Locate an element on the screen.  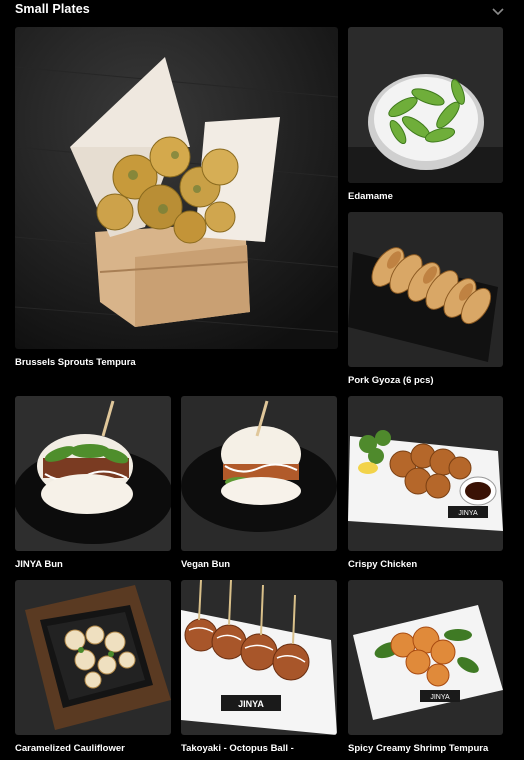
menu-item-name: Caramelized Cauliflower is located at coordinates (70, 748).